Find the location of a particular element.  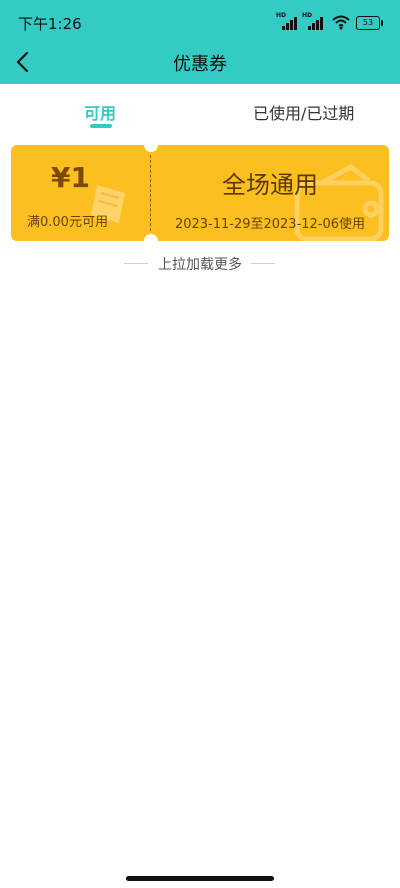

nav-bar: 优惠券 is located at coordinates (200, 62).